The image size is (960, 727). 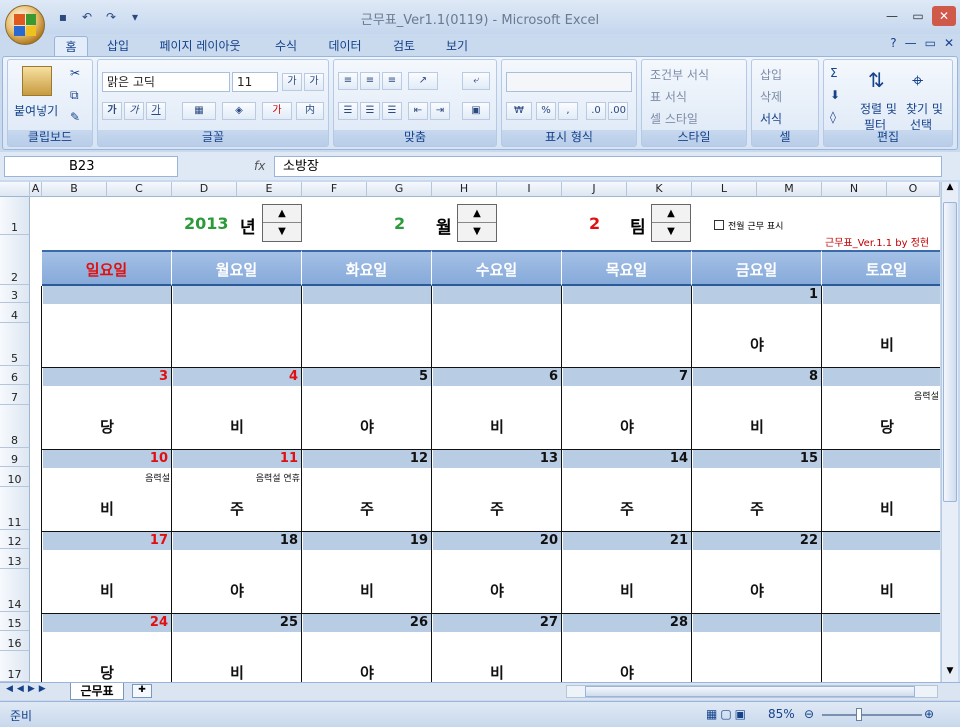 What do you see at coordinates (348, 111) in the screenshot?
I see `align-left-icon: ☰` at bounding box center [348, 111].